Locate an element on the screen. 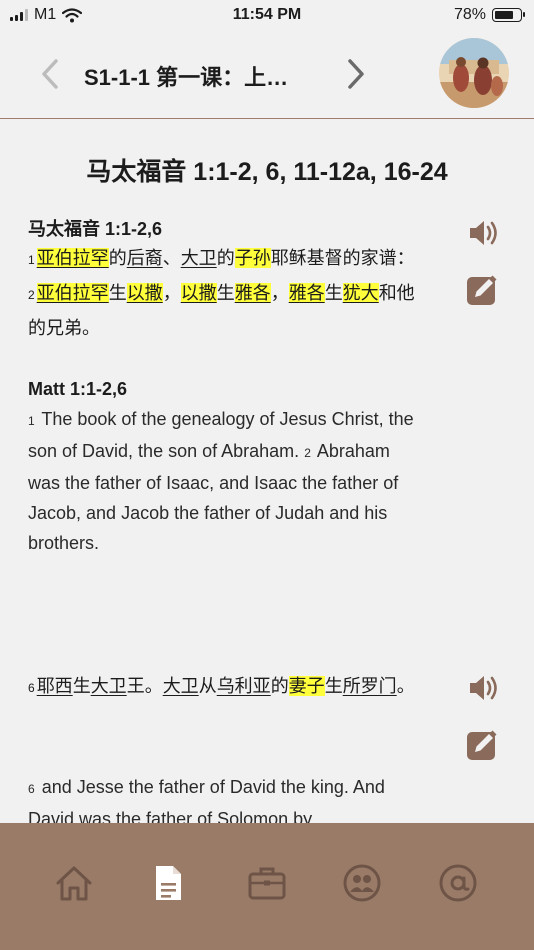 The image size is (534, 950). group-icon is located at coordinates (362, 883).